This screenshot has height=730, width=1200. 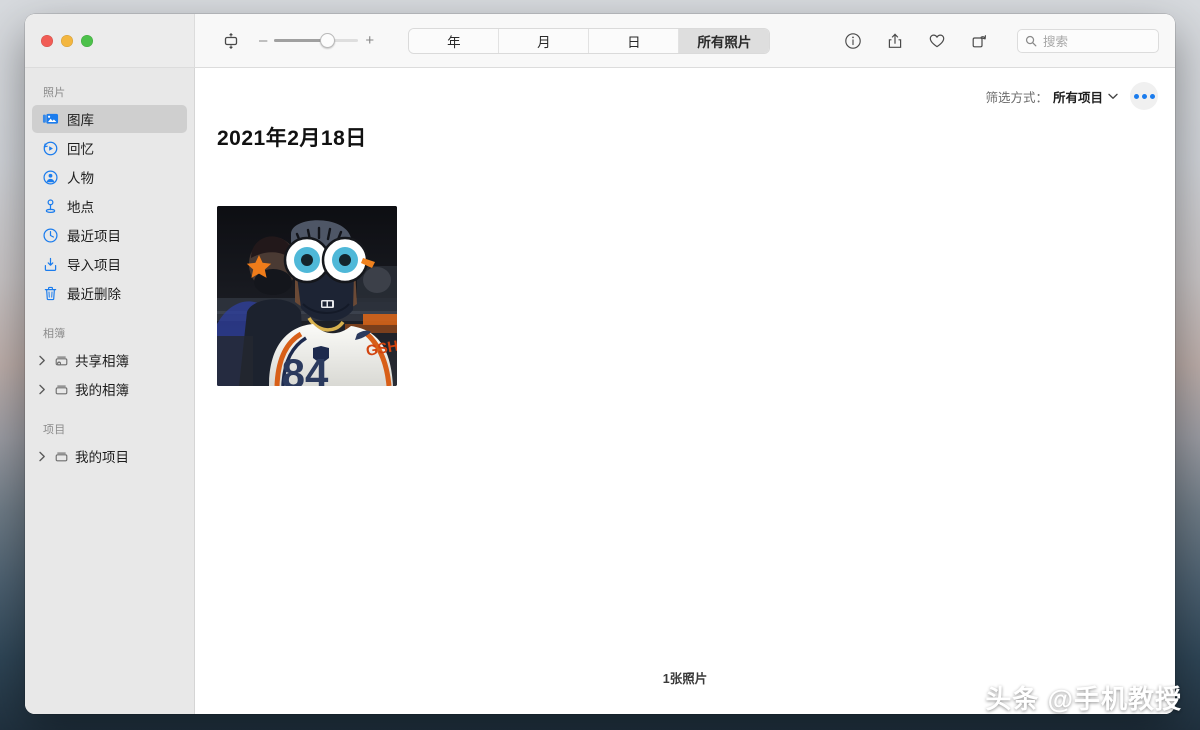 What do you see at coordinates (305, 368) in the screenshot?
I see `svg-text: 84` at bounding box center [305, 368].